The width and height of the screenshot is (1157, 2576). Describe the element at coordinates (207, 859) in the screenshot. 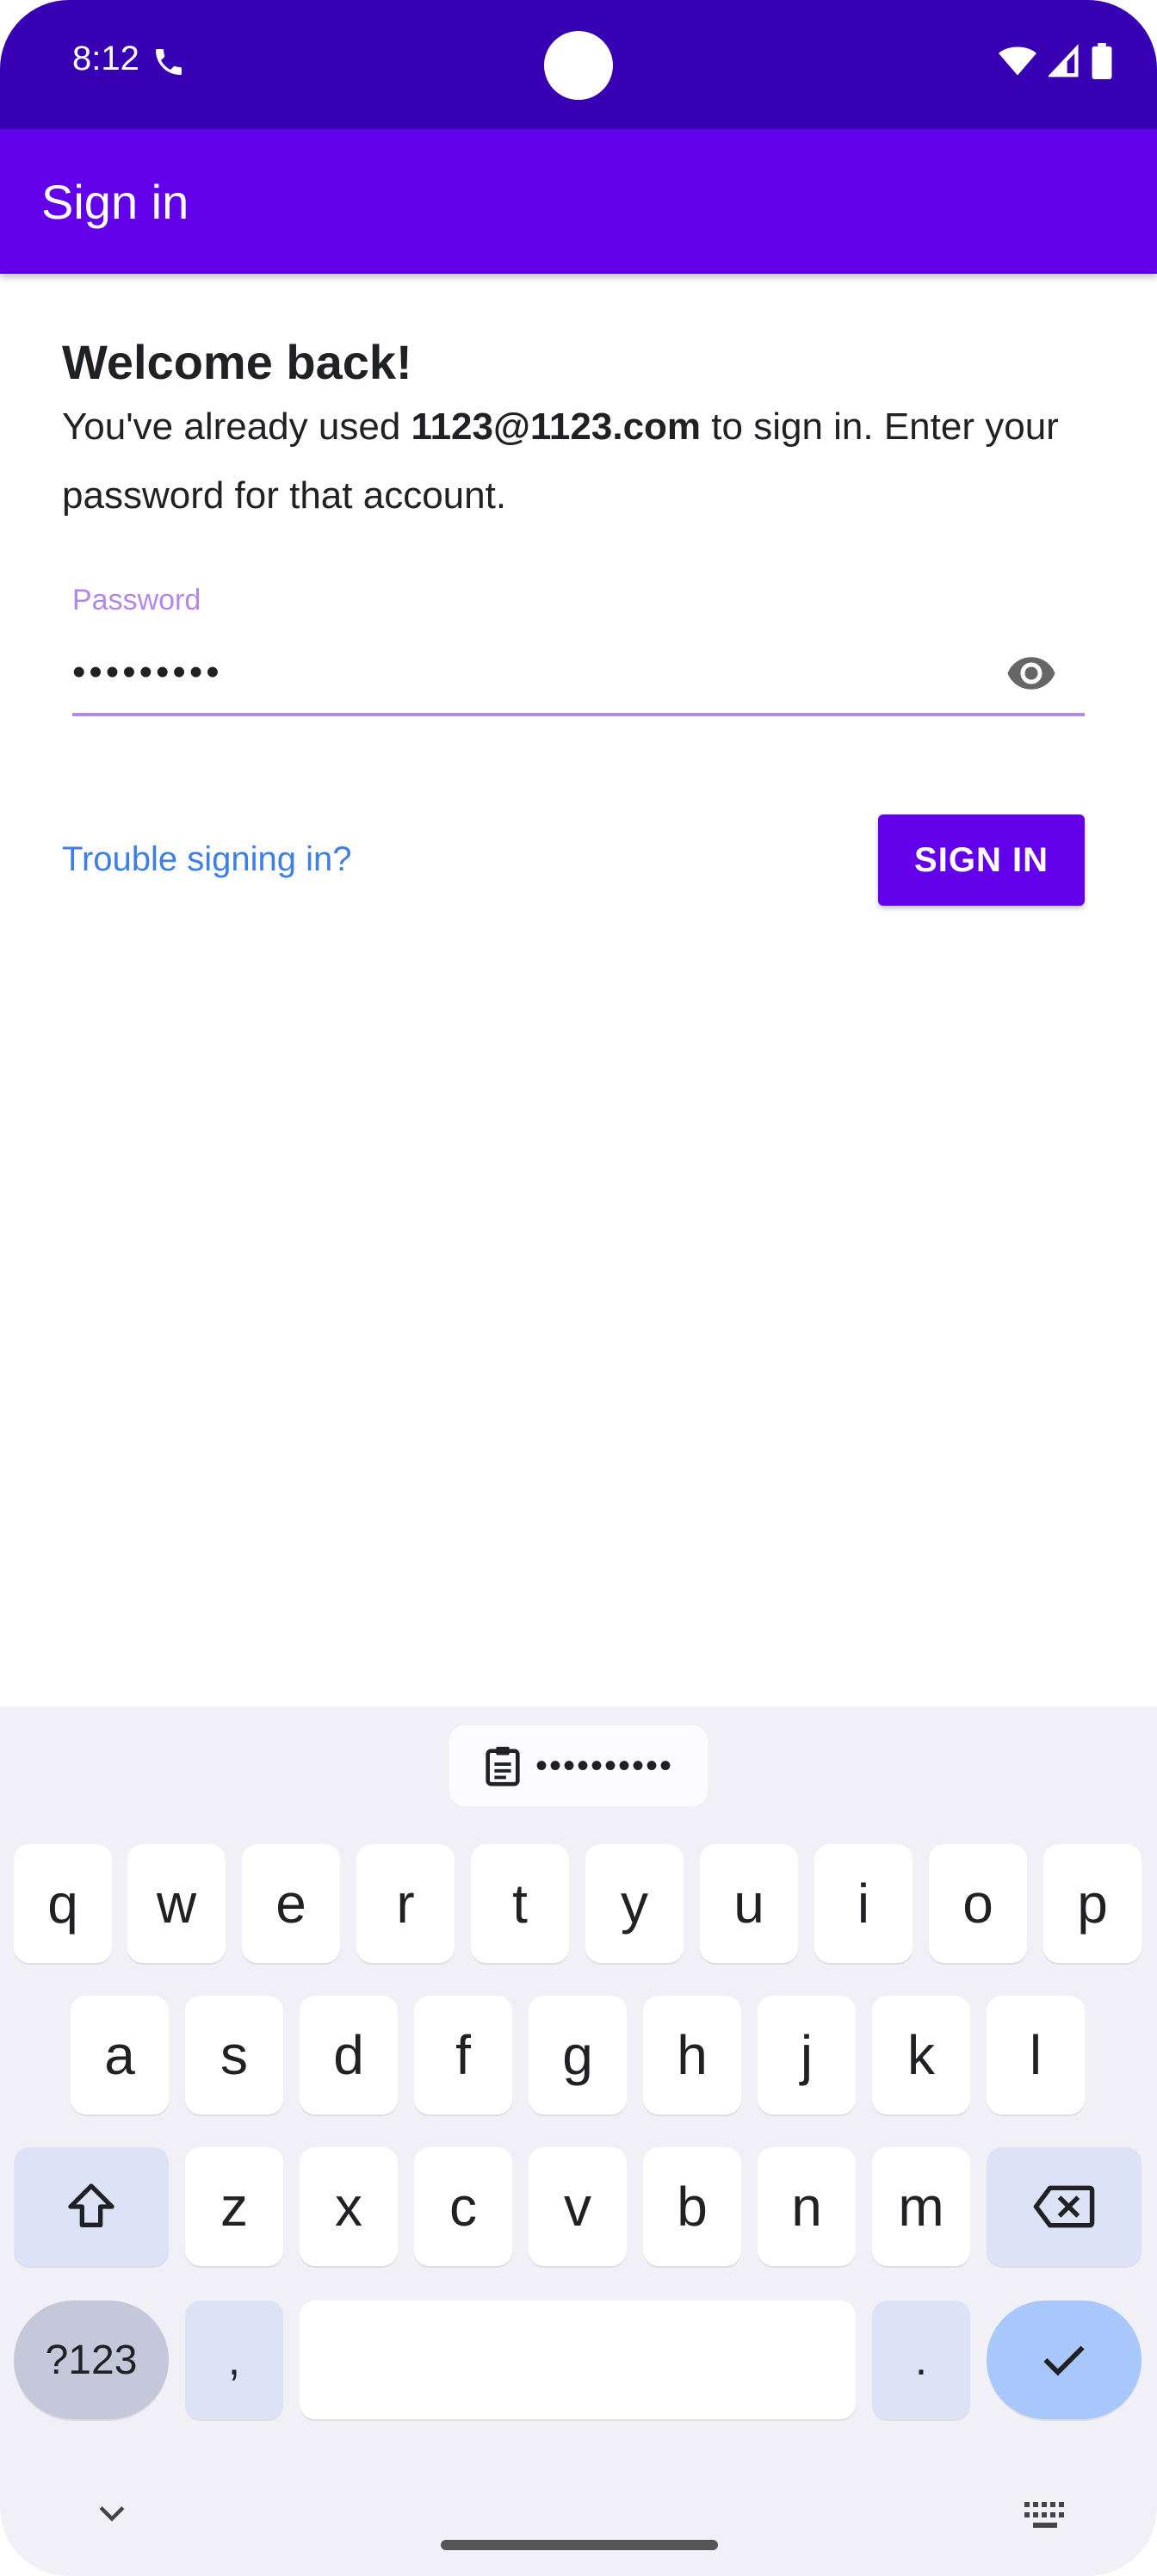

I see `trouble-signing-in-link: Trouble signing in?` at that location.